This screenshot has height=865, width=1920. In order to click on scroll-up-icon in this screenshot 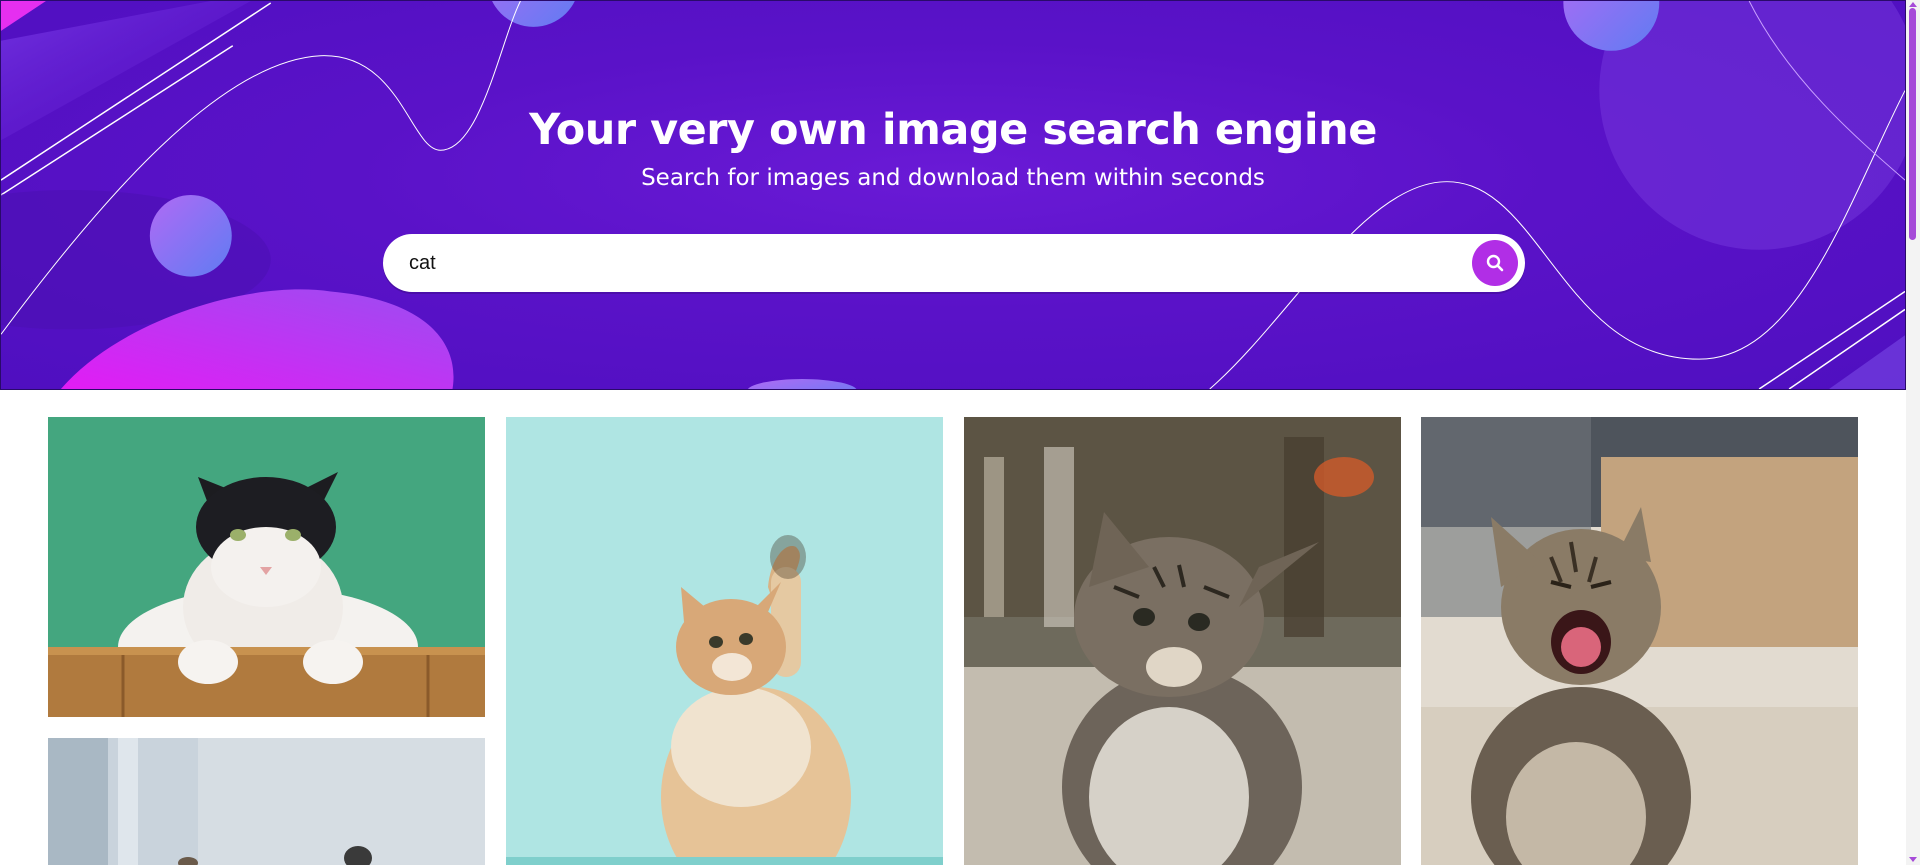, I will do `click(1913, 4)`.